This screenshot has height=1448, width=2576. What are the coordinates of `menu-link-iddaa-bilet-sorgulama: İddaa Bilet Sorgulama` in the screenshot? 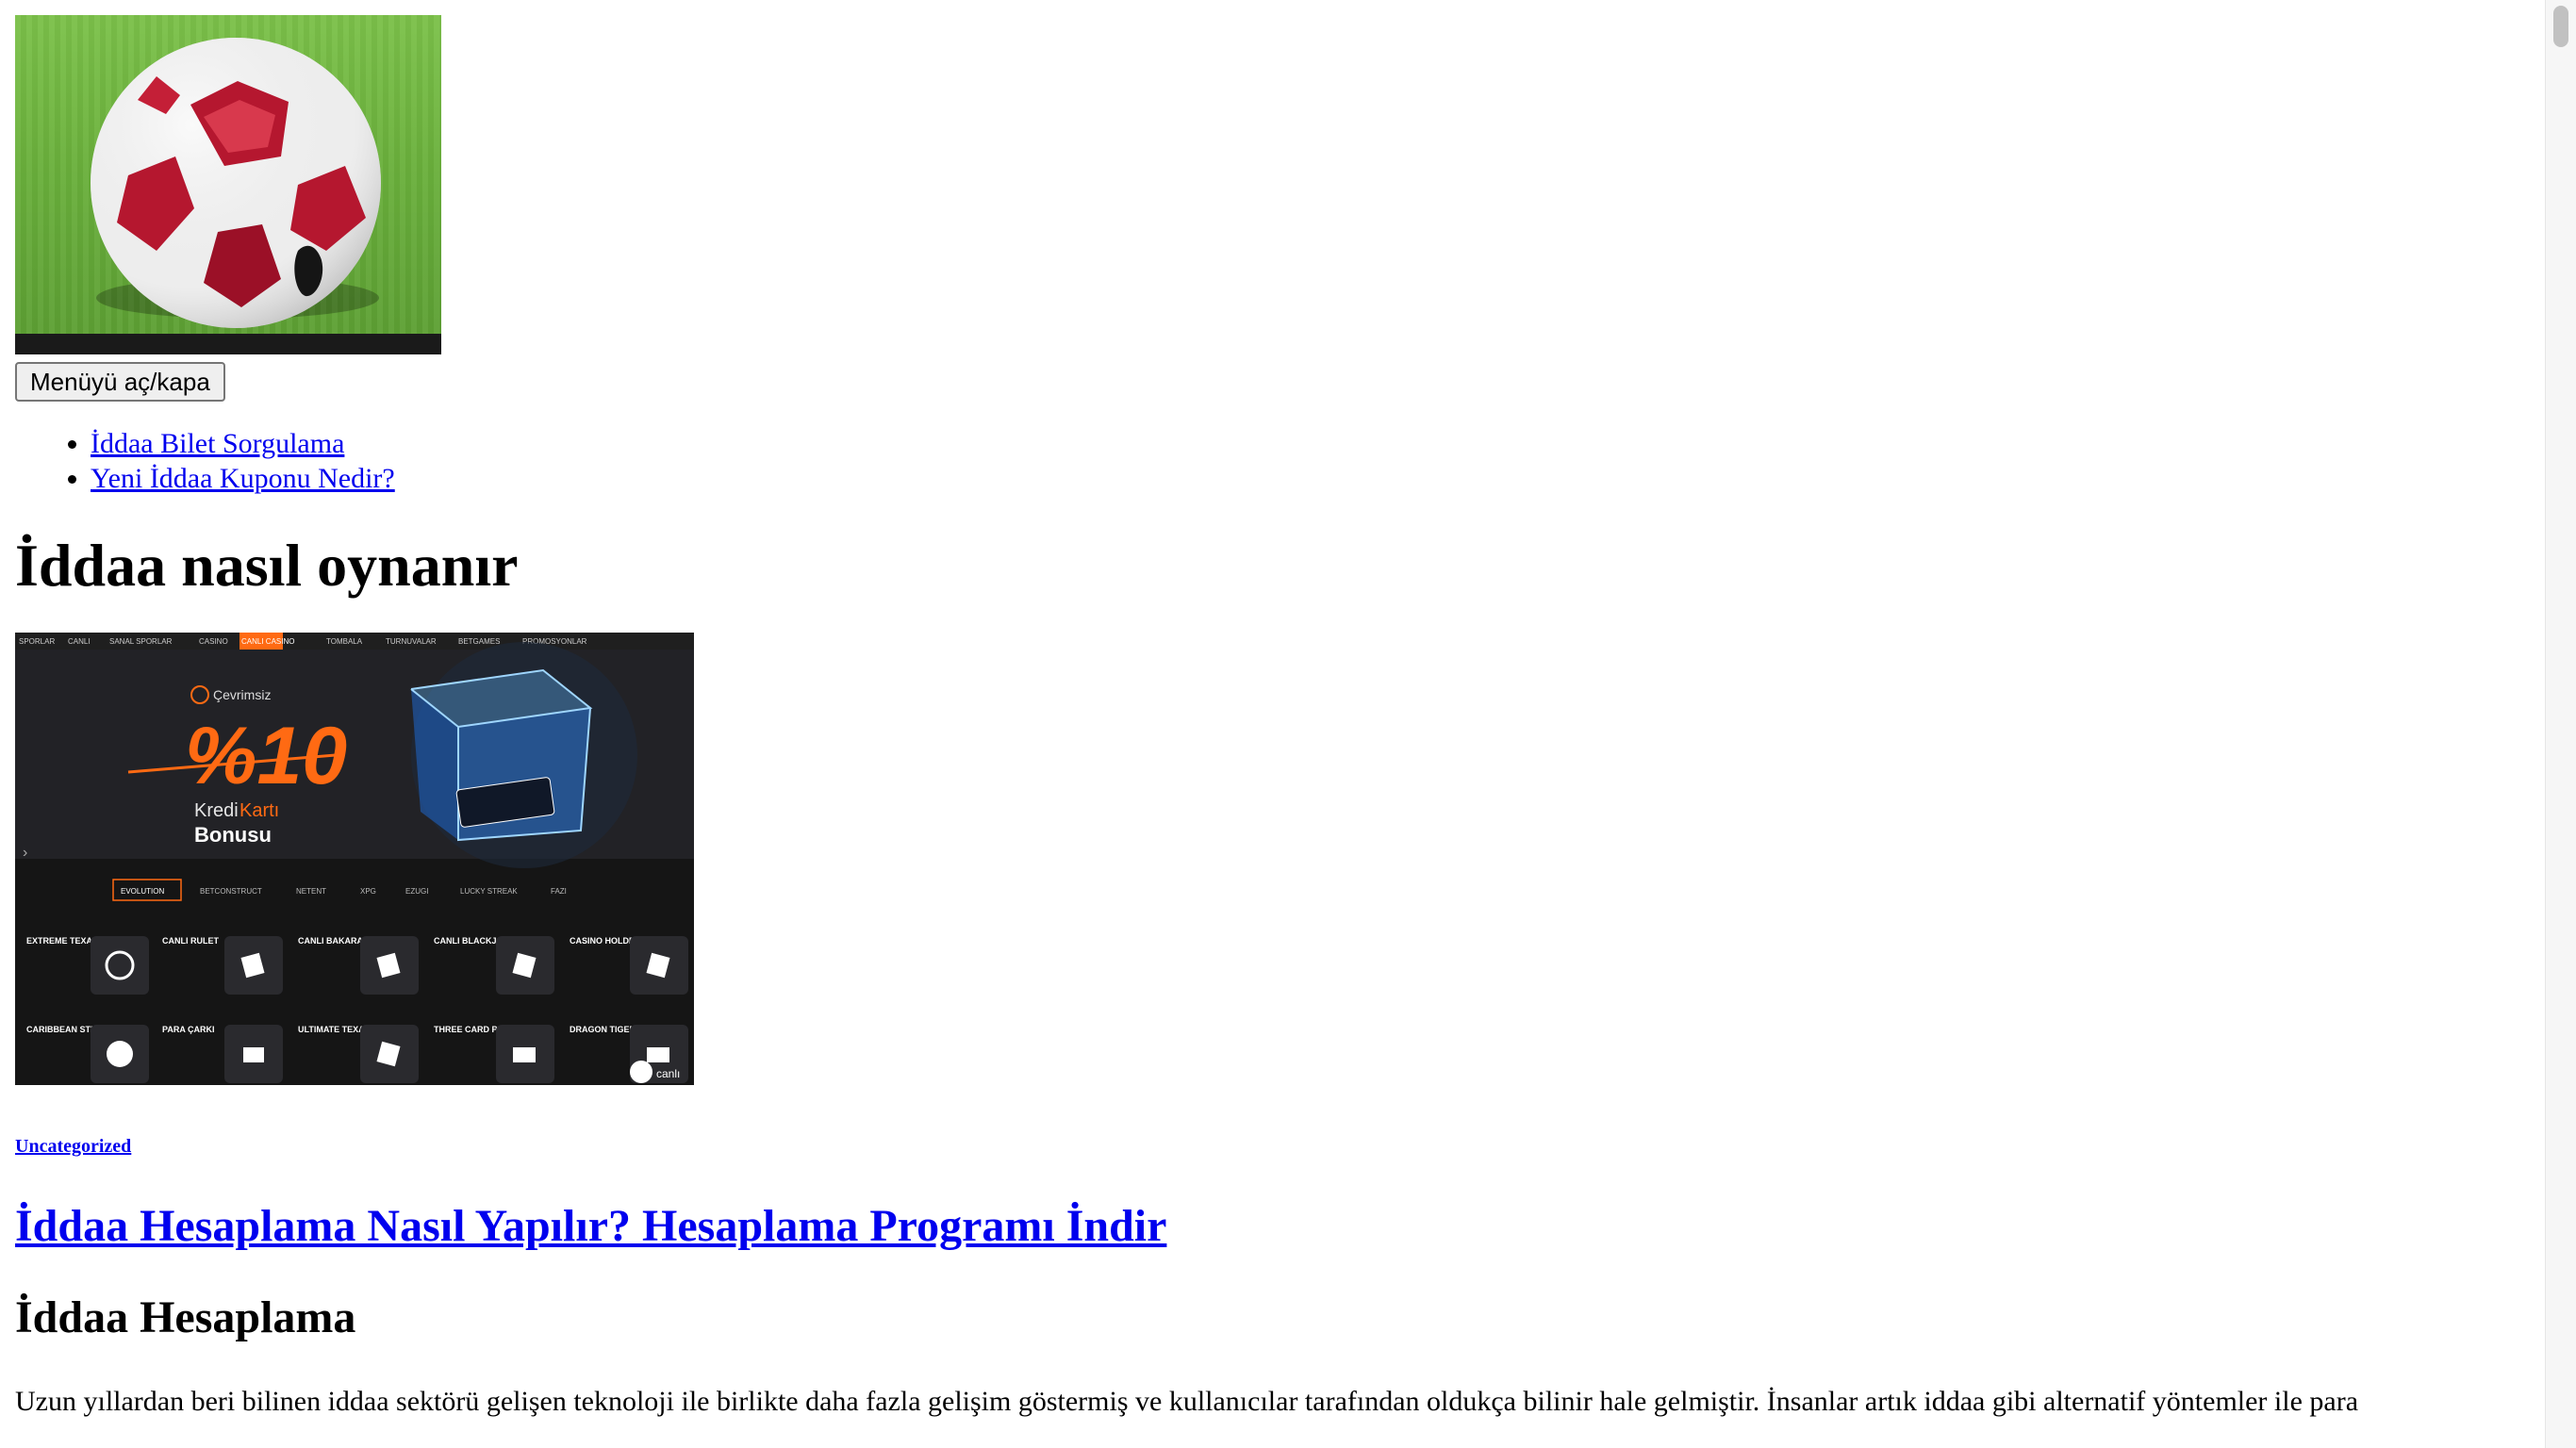 It's located at (217, 443).